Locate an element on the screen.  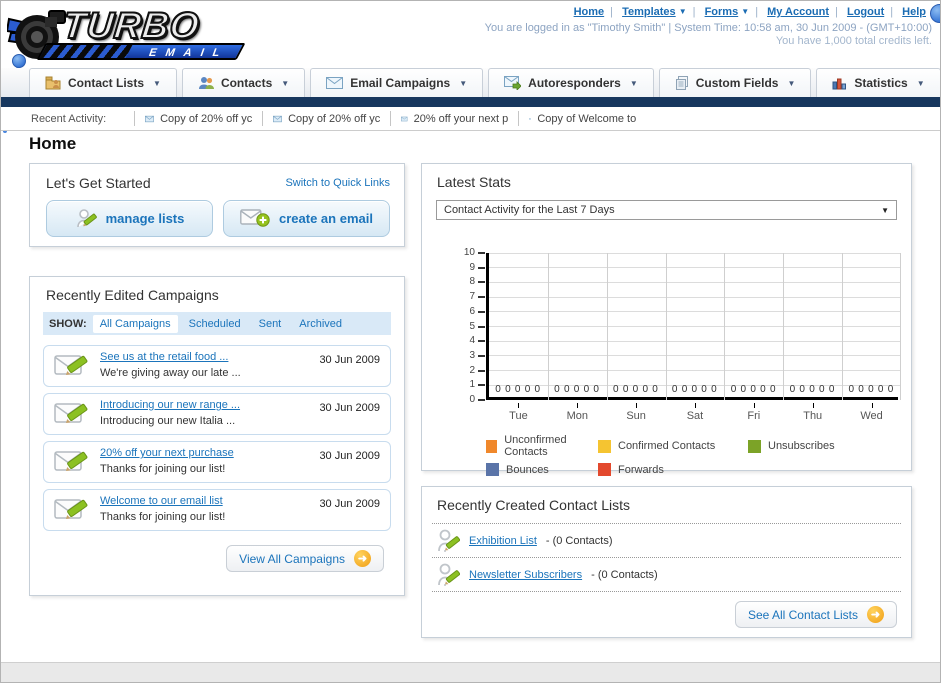
contact-list-row: Newsletter Subscribers - (0 Contacts) is located at coordinates (666, 574).